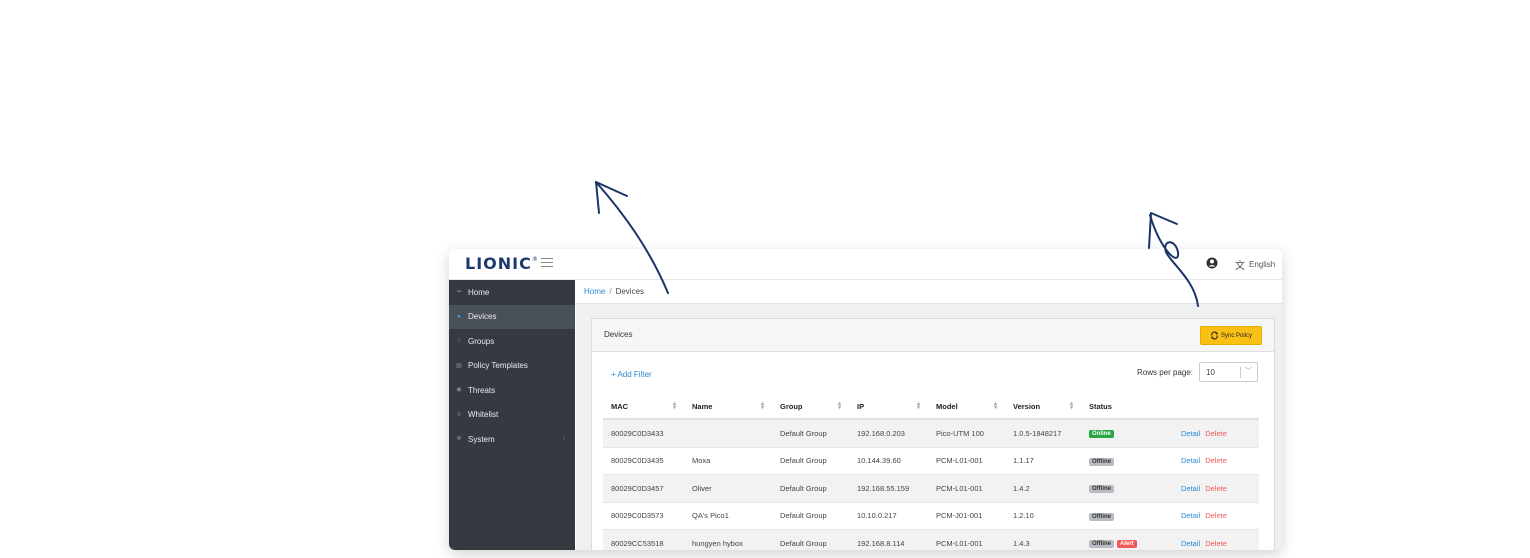 The image size is (1530, 558). I want to click on sidebar-item-threats: ◉ Threats, so click(512, 390).